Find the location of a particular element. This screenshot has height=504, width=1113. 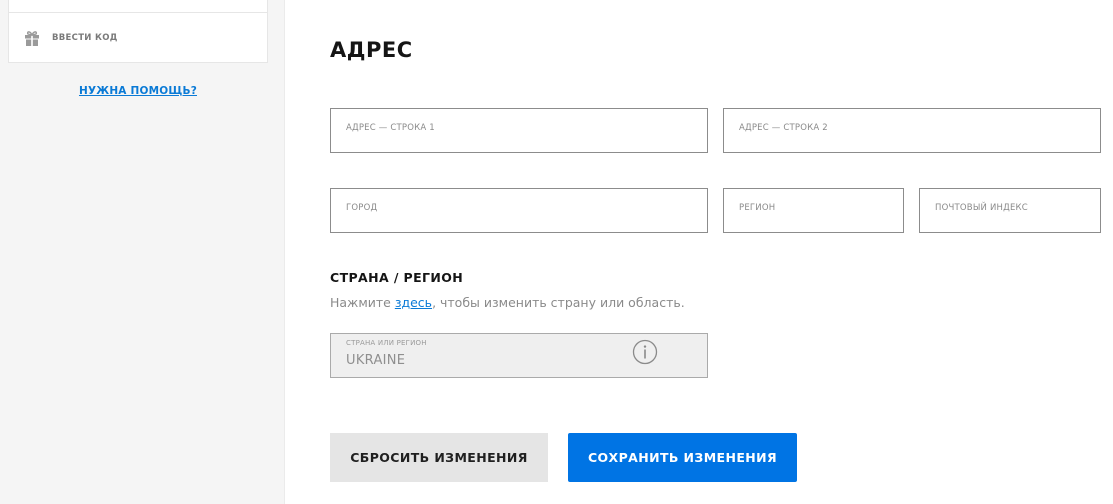

region-field: РЕГИОН is located at coordinates (813, 210).